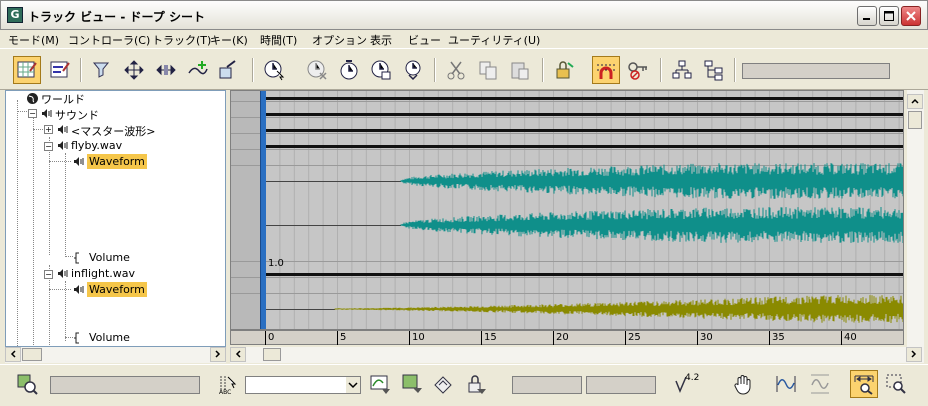  I want to click on pan-button, so click(744, 384).